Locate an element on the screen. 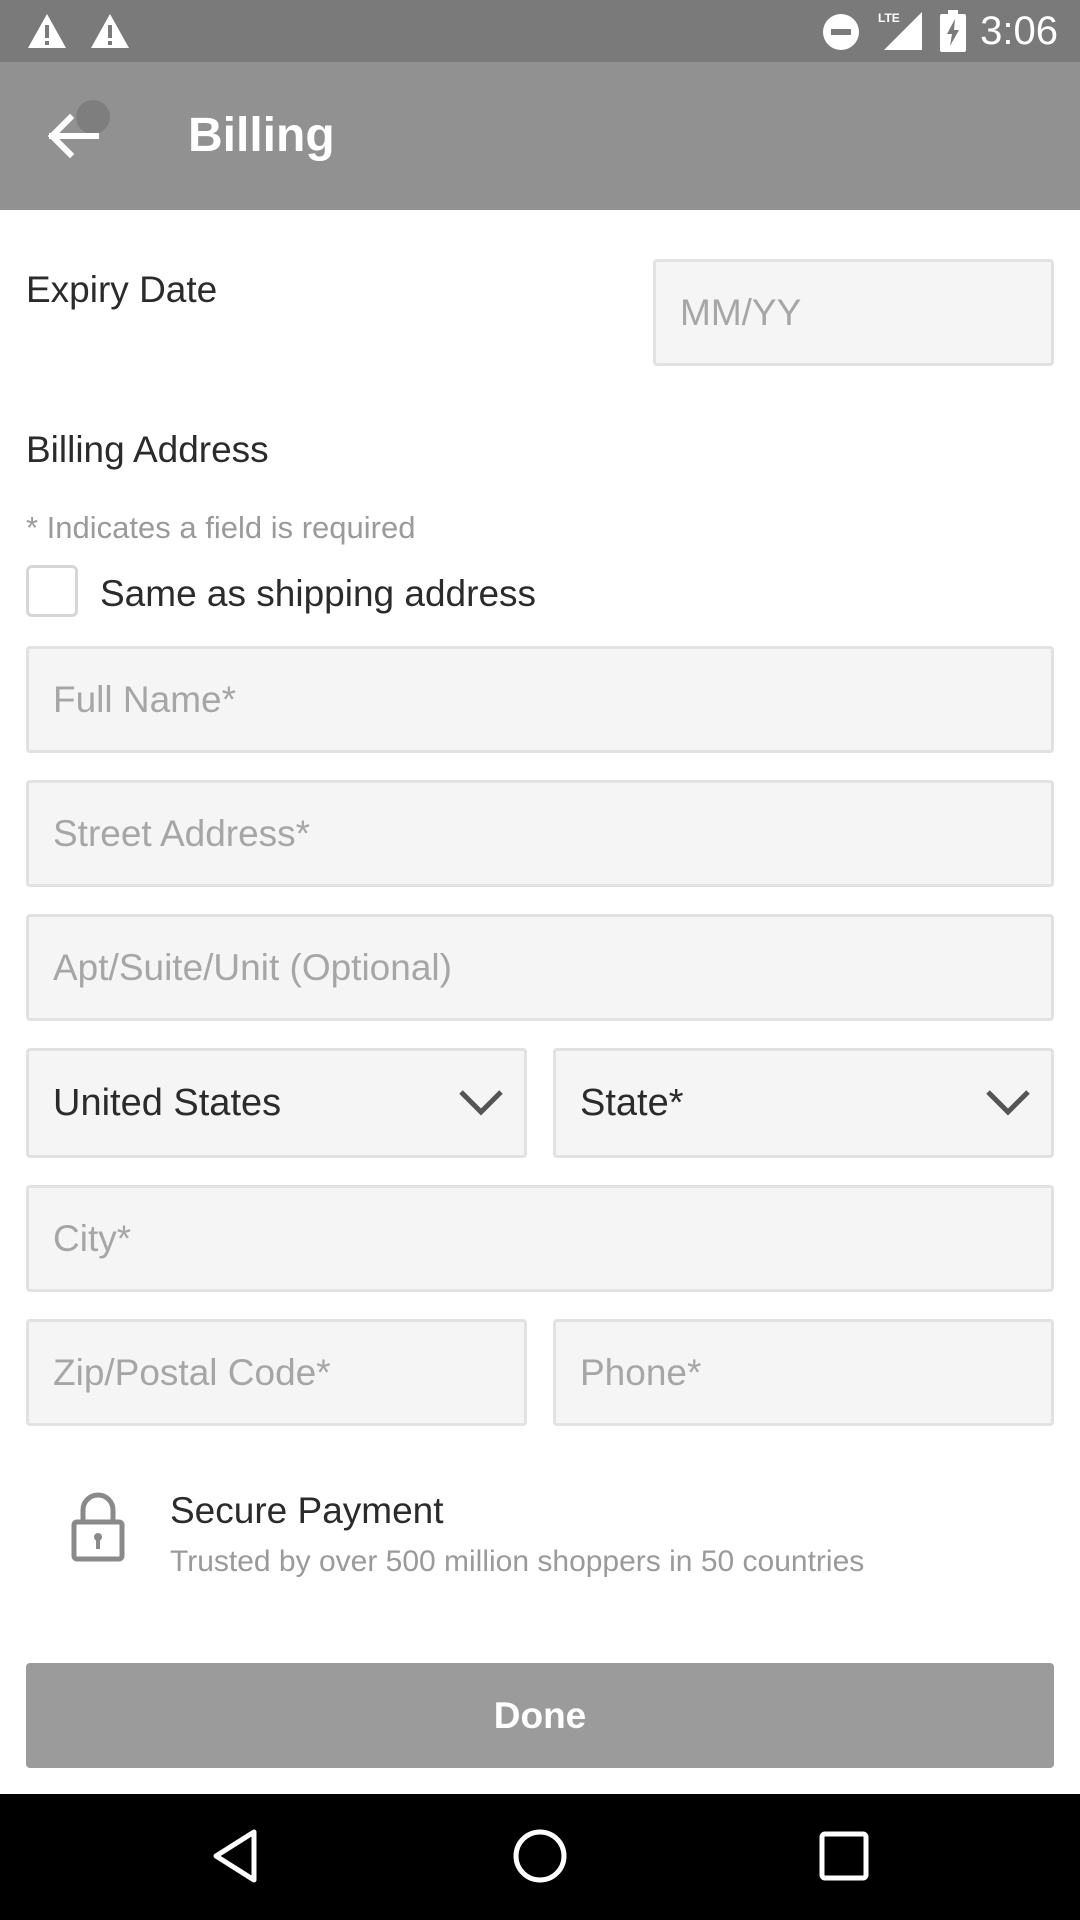 Image resolution: width=1080 pixels, height=1920 pixels. expiry-date-field is located at coordinates (853, 312).